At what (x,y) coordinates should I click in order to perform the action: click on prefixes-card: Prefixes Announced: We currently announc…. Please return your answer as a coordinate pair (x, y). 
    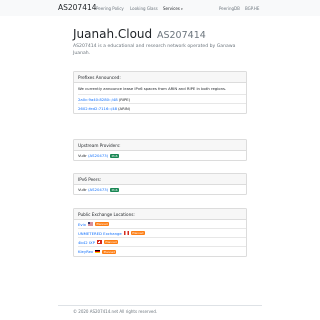
    Looking at the image, I should click on (160, 92).